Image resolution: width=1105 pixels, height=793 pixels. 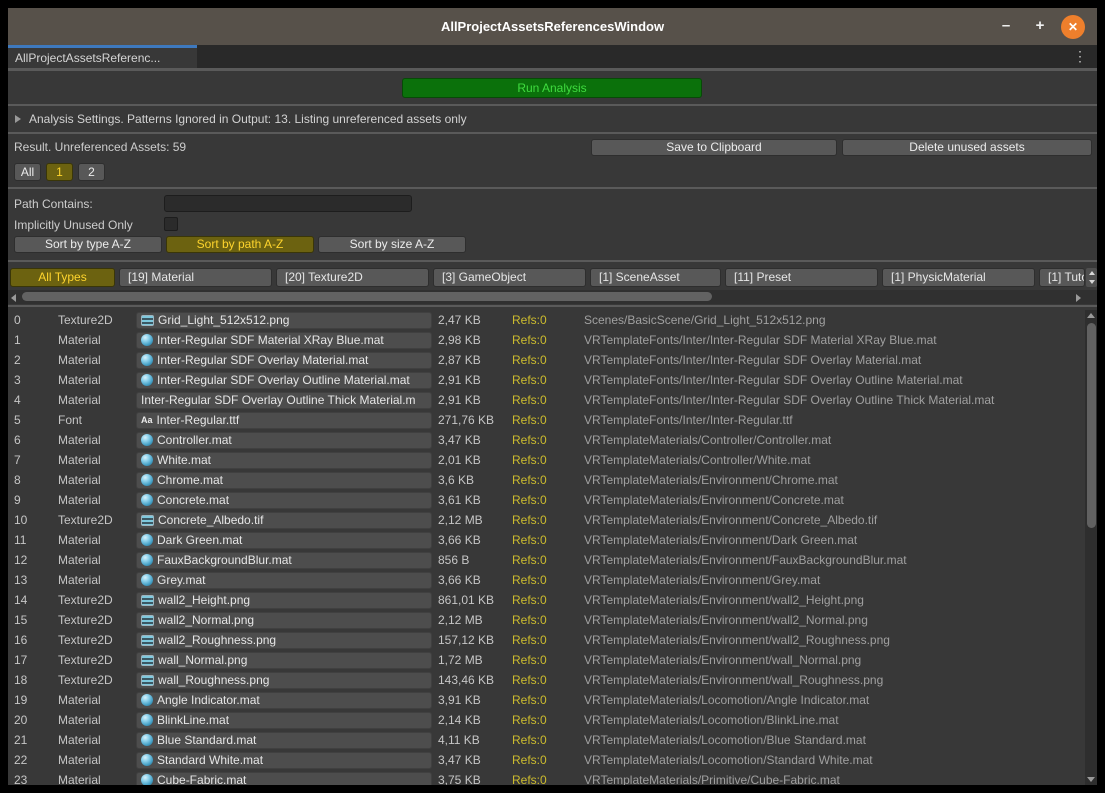 What do you see at coordinates (284, 540) in the screenshot?
I see `asset-object-field: Dark Green.mat` at bounding box center [284, 540].